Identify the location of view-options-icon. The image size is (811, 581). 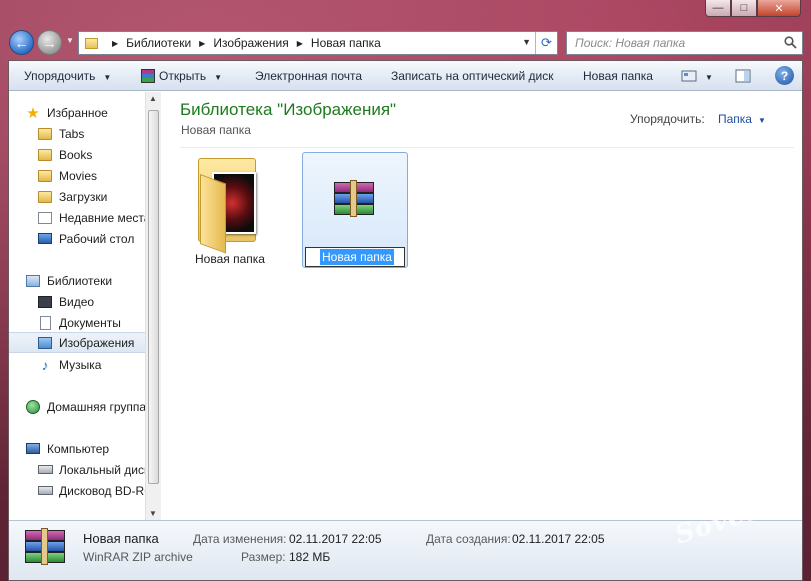
(689, 76).